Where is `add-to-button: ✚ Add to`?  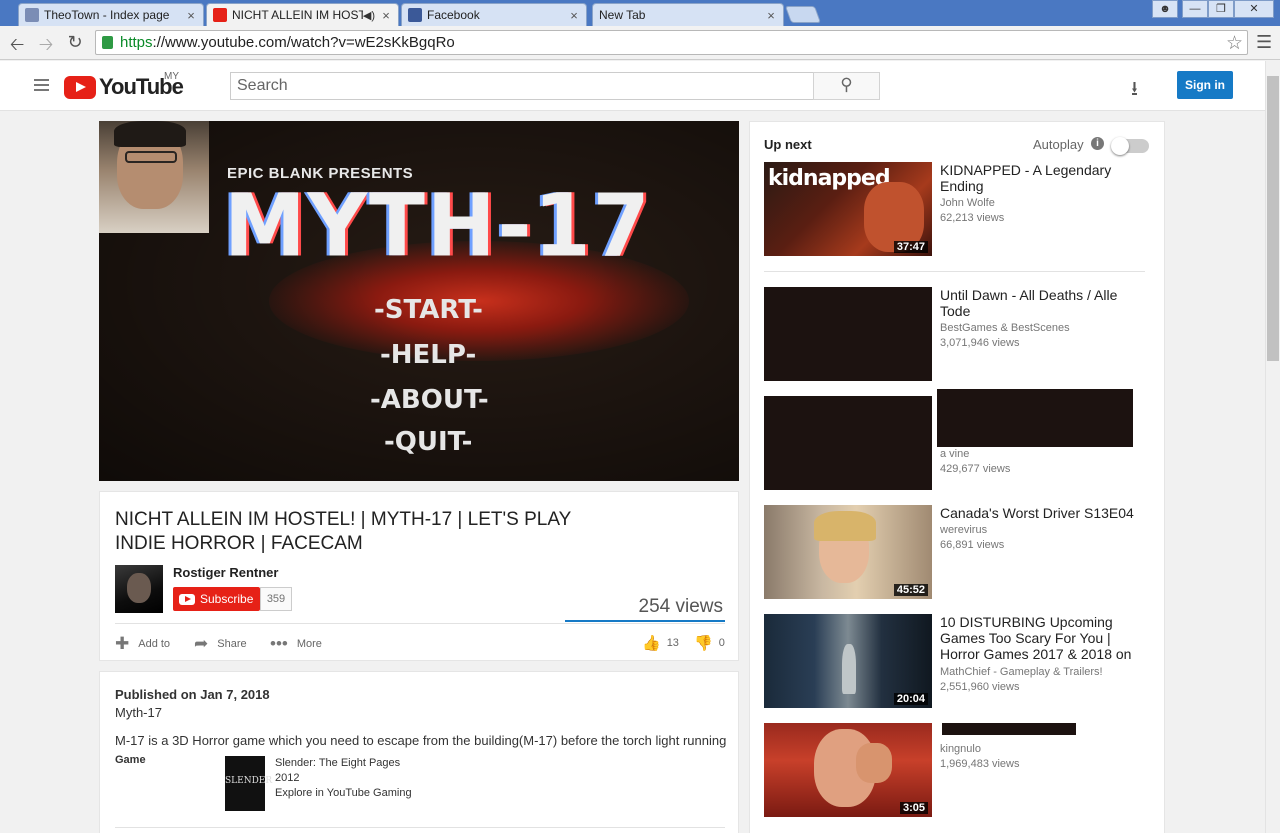 add-to-button: ✚ Add to is located at coordinates (142, 644).